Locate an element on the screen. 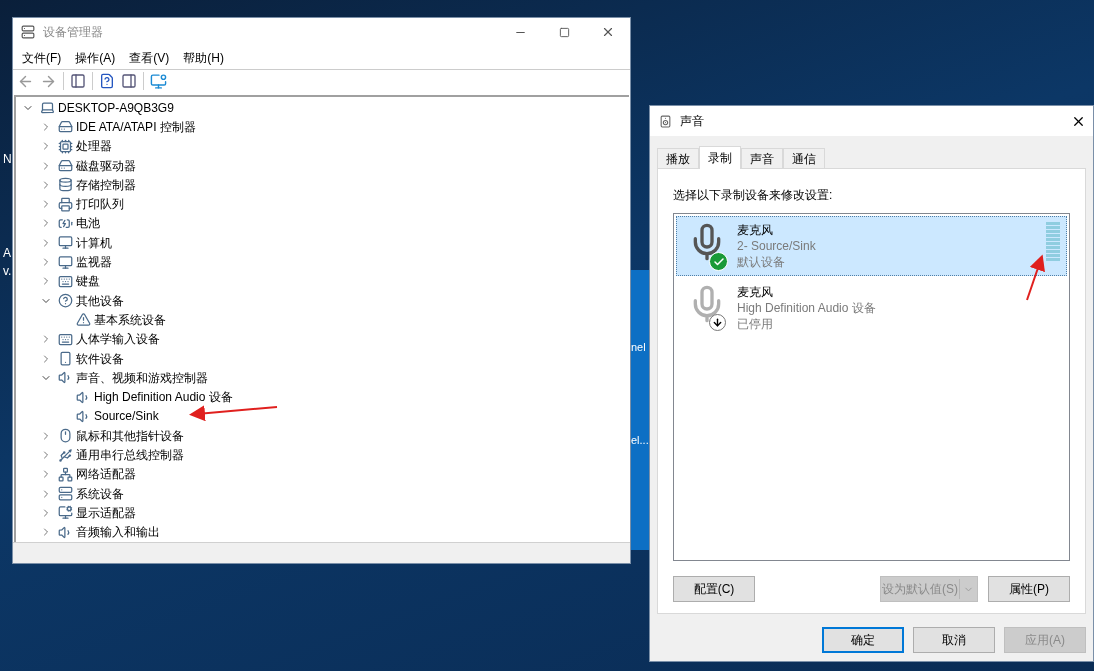 The image size is (1094, 671). desktop-icon-label: v. is located at coordinates (7, 271).